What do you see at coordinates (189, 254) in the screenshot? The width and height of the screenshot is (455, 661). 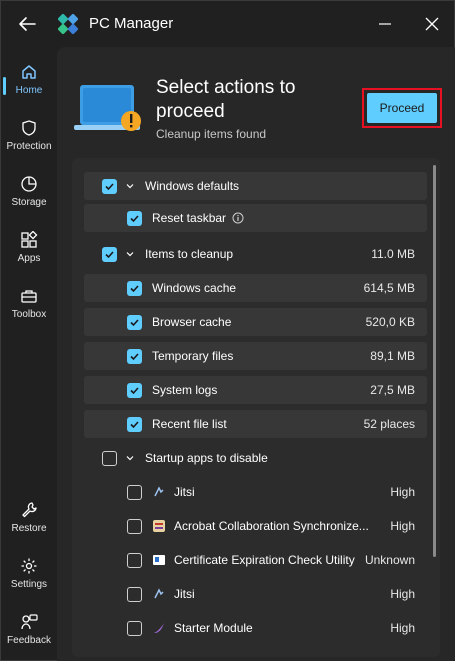 I see `group-label: Items to cleanup` at bounding box center [189, 254].